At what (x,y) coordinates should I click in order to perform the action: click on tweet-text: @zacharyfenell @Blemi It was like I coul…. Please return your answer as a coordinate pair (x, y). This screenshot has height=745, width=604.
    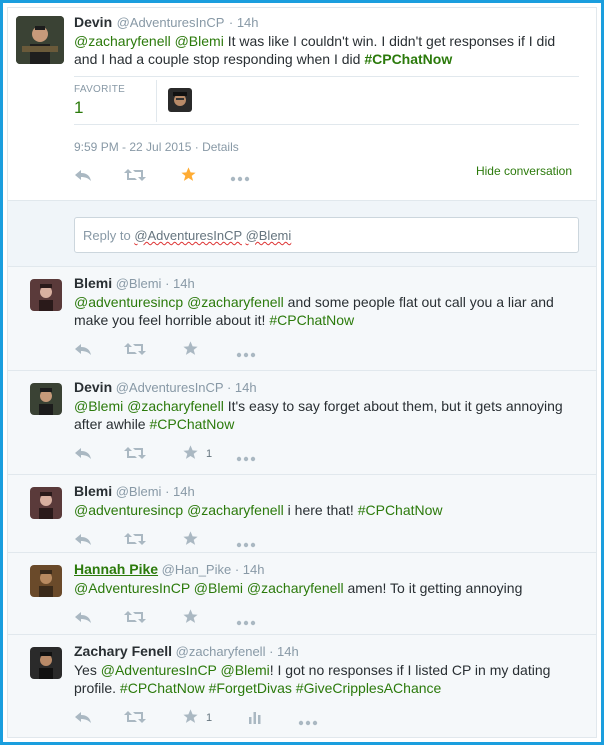
    Looking at the image, I should click on (324, 50).